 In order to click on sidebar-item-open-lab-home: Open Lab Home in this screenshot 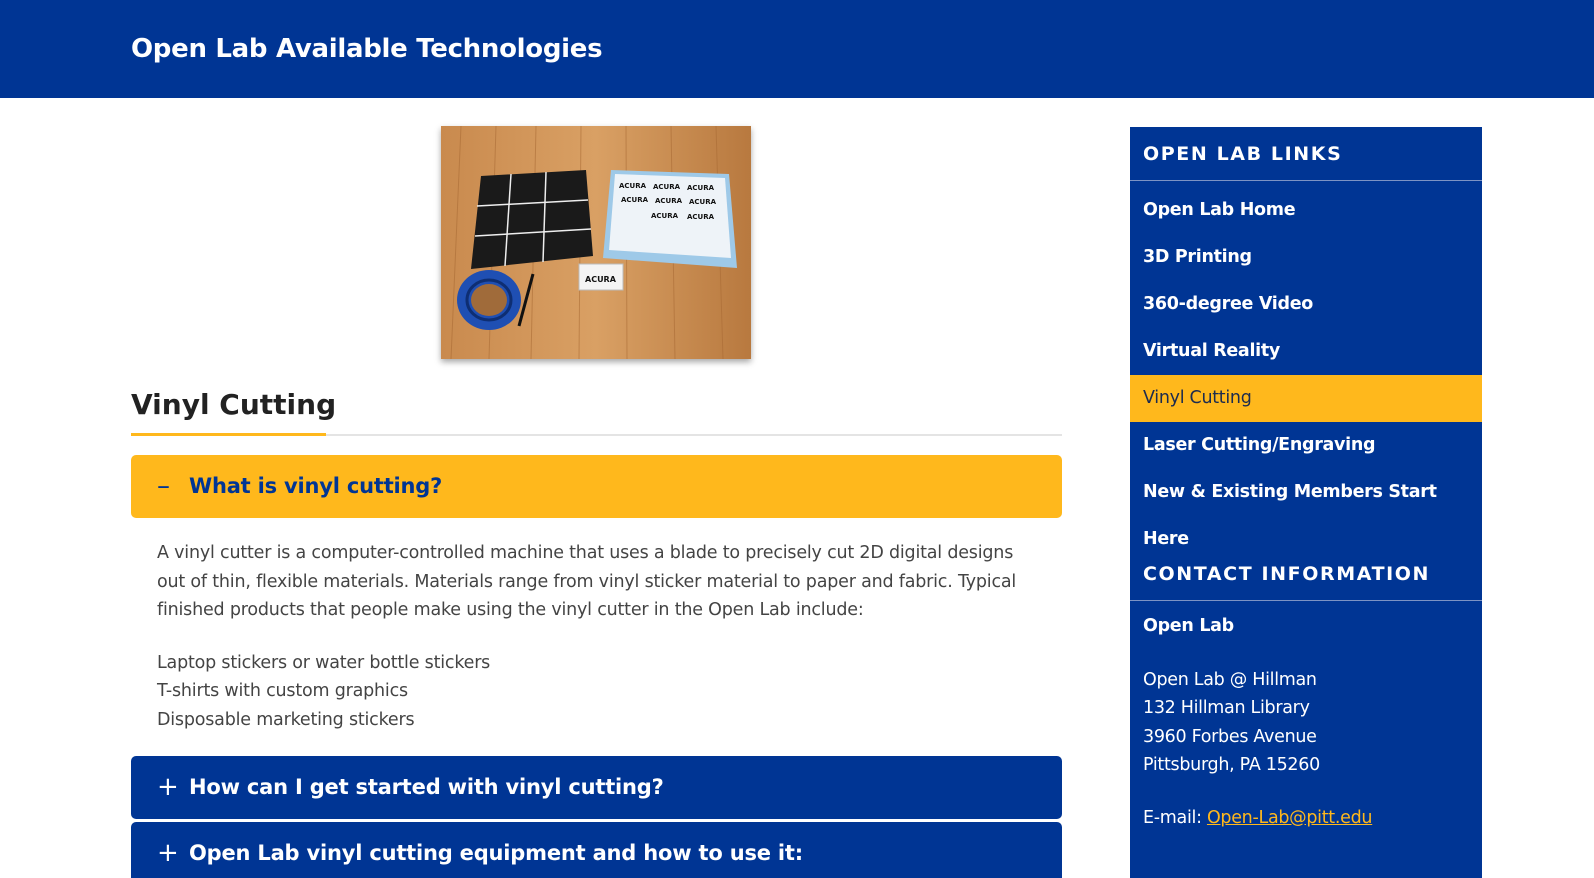, I will do `click(1306, 210)`.